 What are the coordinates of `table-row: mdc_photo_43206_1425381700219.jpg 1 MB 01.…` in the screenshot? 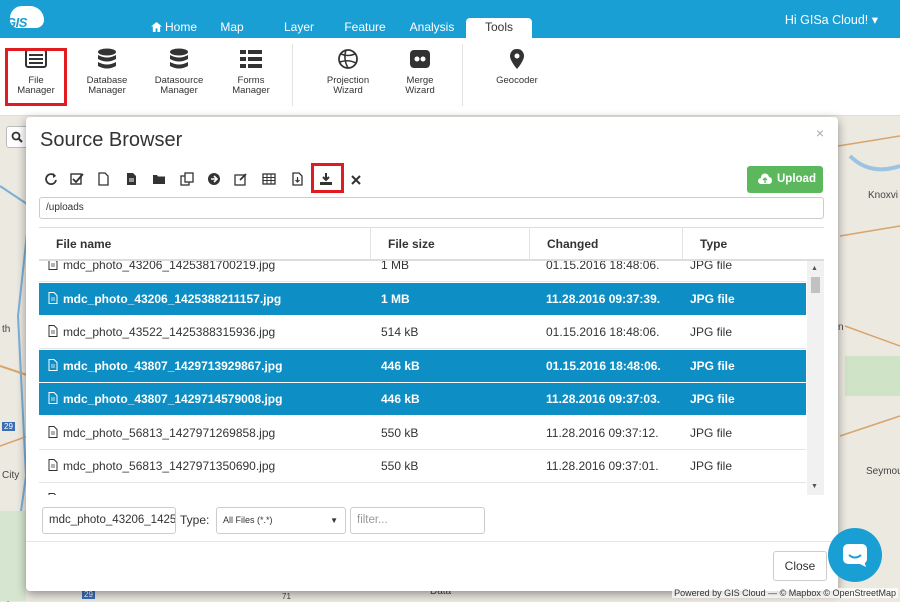 It's located at (422, 271).